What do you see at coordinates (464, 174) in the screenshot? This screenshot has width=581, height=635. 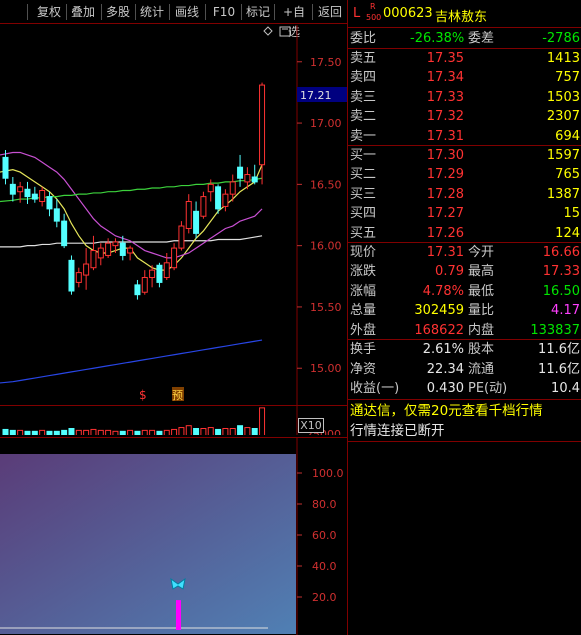 I see `bid-row: 买二 17.29 765` at bounding box center [464, 174].